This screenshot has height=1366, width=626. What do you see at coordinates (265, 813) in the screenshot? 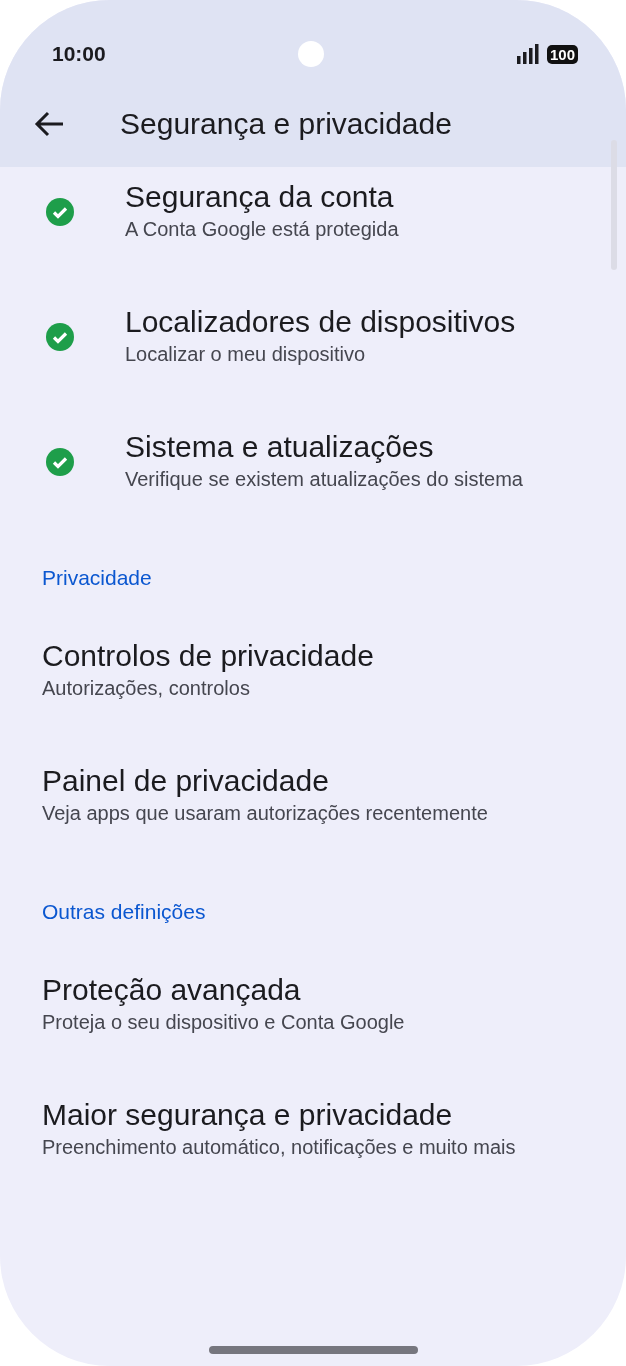
I see `setting-description: Veja apps que usaram autorizações recentemente` at bounding box center [265, 813].